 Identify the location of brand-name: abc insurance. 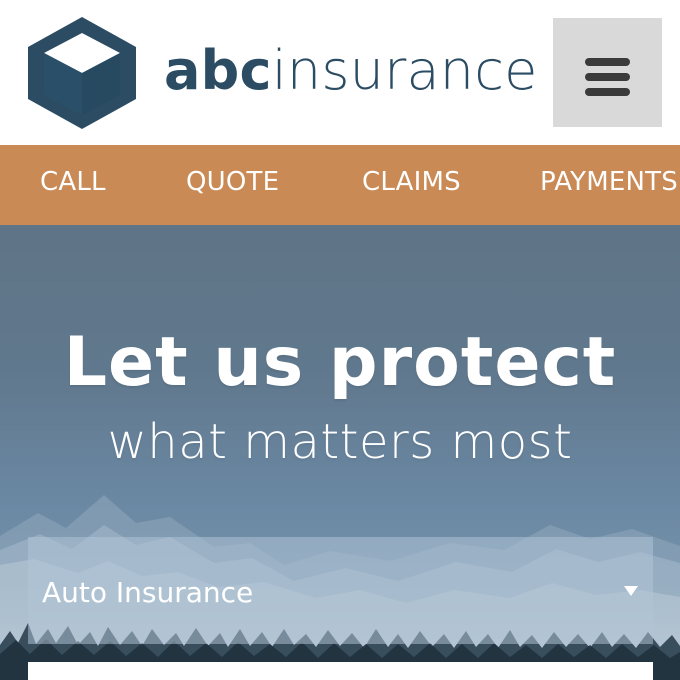
(351, 75).